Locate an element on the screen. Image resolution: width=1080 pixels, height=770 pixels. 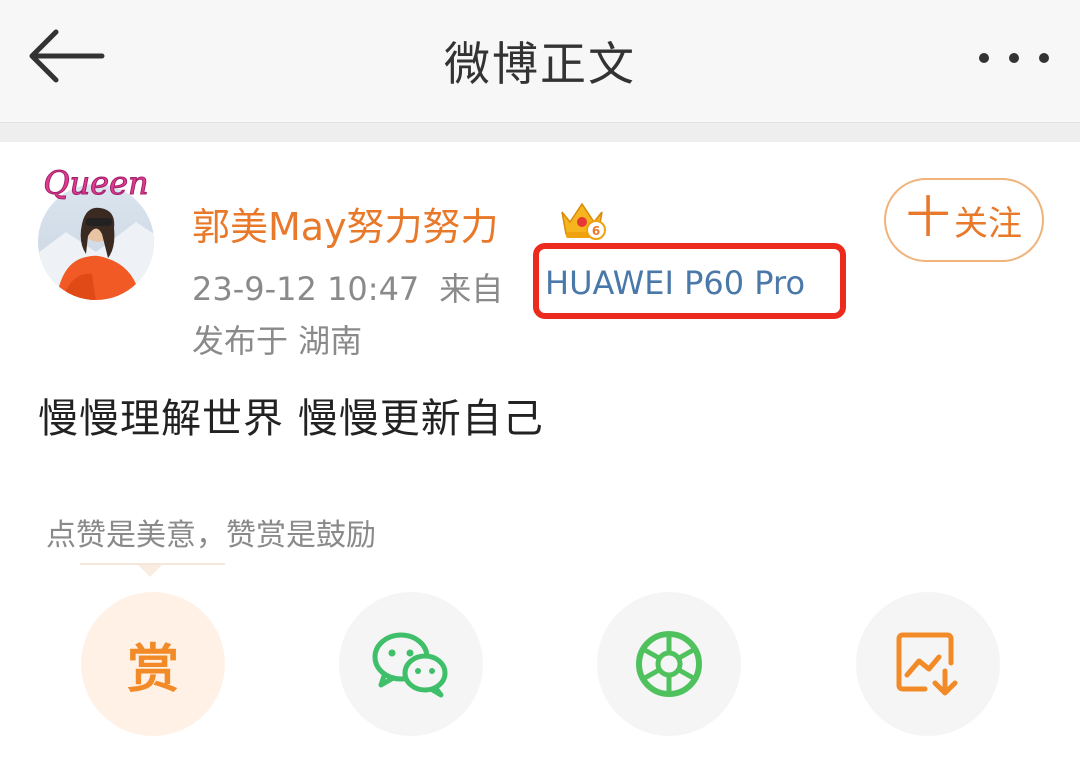
moments-icon is located at coordinates (669, 664).